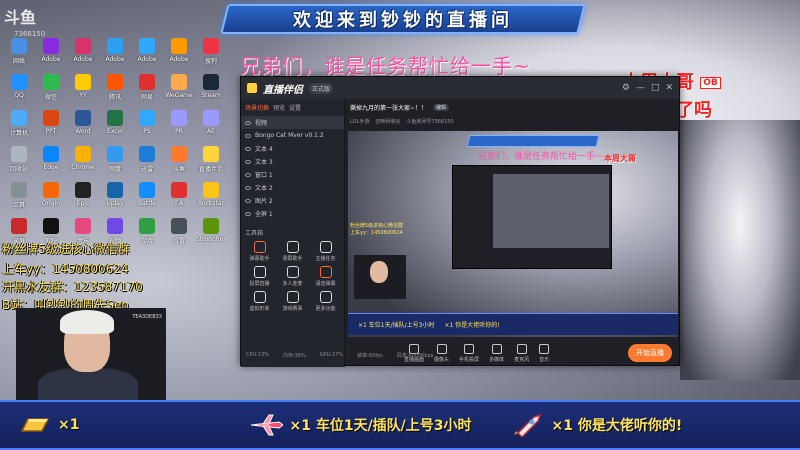  Describe the element at coordinates (147, 161) in the screenshot. I see `desktop-icon: 迅雷` at that location.